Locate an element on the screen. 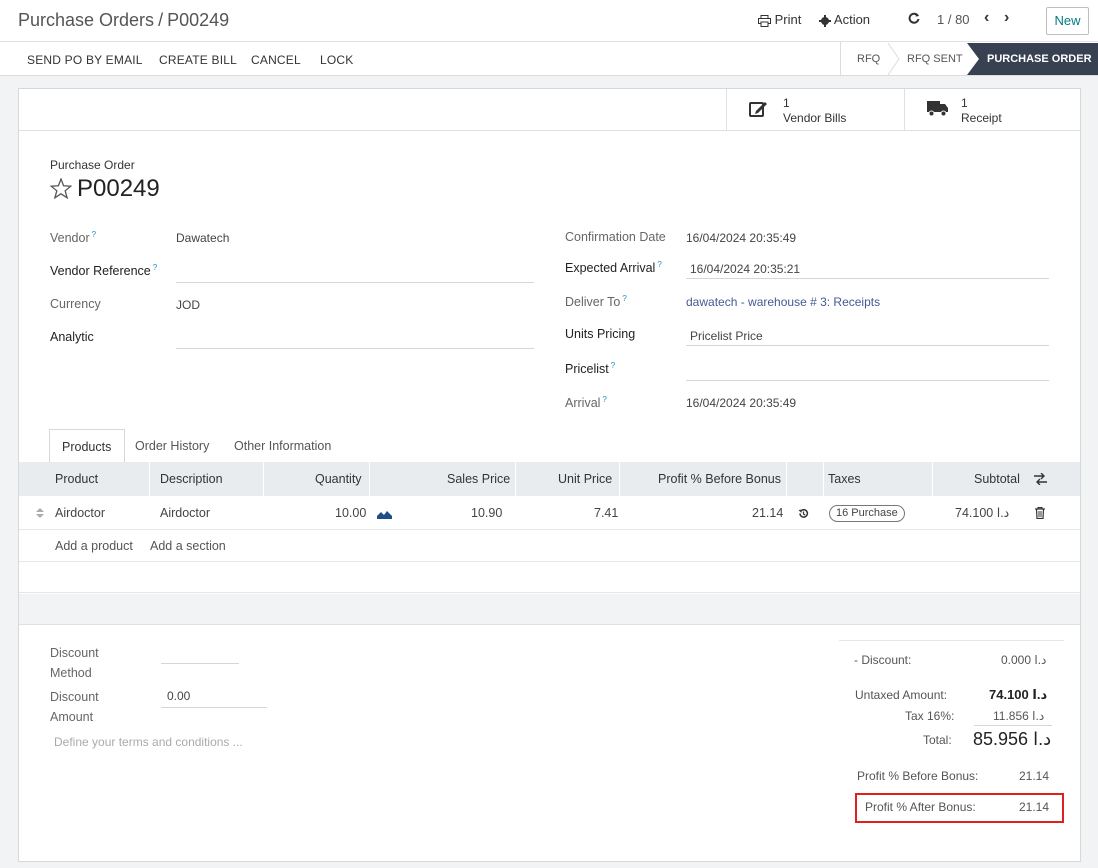  add-product-link: Add a product is located at coordinates (94, 546).